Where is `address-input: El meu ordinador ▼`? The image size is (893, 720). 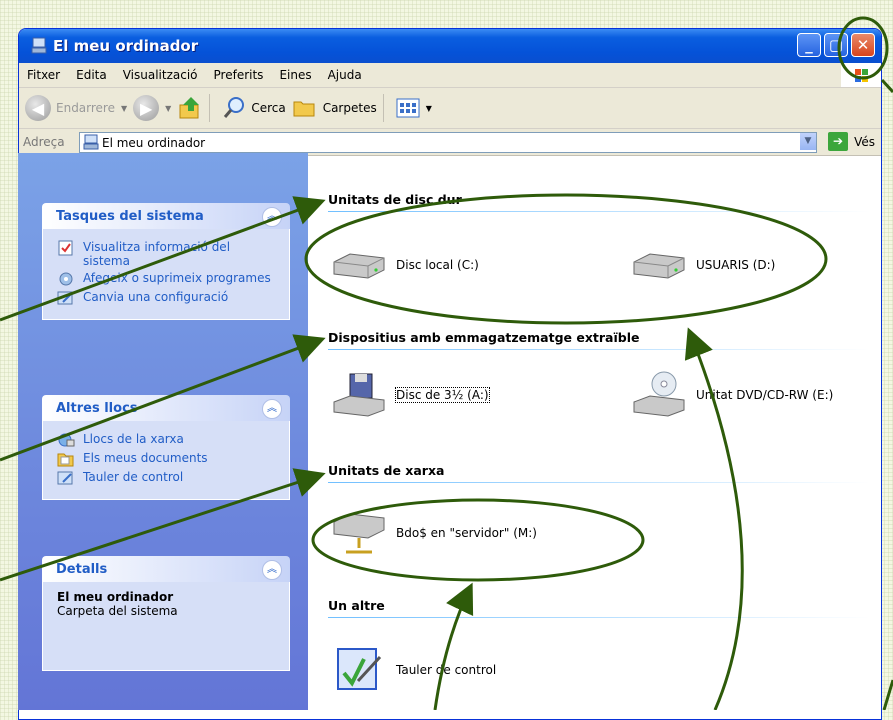
address-input: El meu ordinador ▼ is located at coordinates (448, 142).